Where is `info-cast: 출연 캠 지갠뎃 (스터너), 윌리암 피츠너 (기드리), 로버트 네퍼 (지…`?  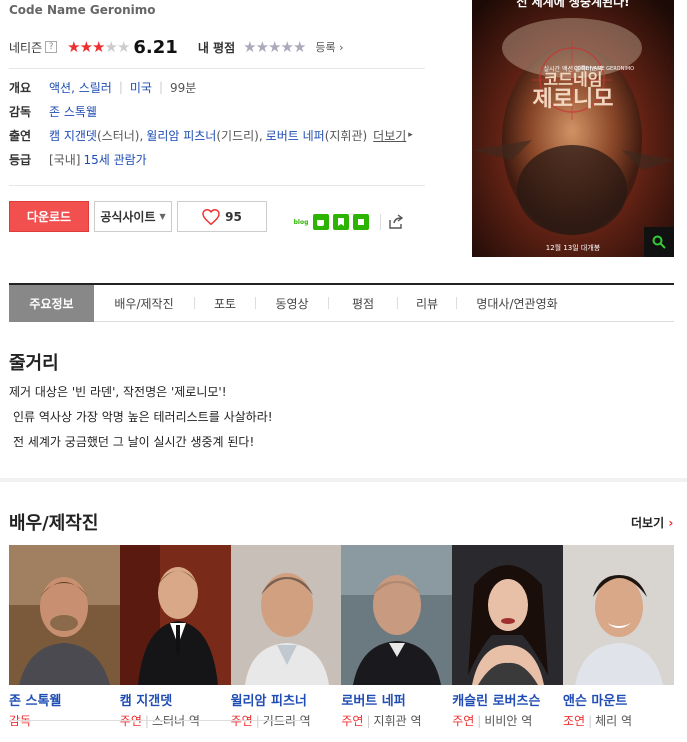
info-cast: 출연 캠 지갠뎃 (스터너), 윌리암 피츠너 (기드리), 로버트 네퍼 (지… is located at coordinates (211, 135).